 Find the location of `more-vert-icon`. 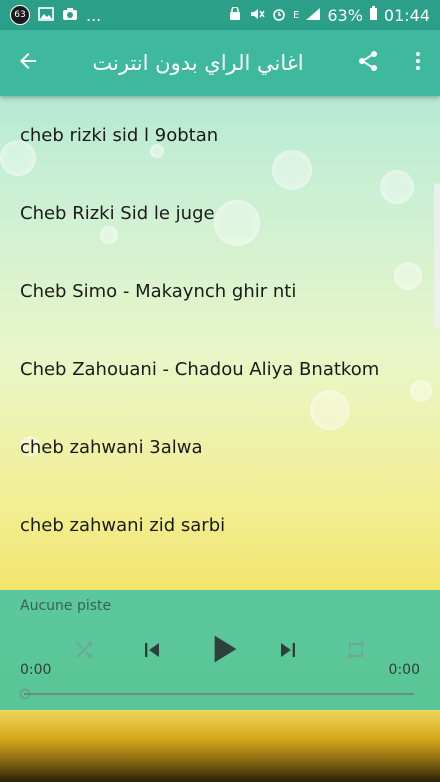

more-vert-icon is located at coordinates (418, 63).